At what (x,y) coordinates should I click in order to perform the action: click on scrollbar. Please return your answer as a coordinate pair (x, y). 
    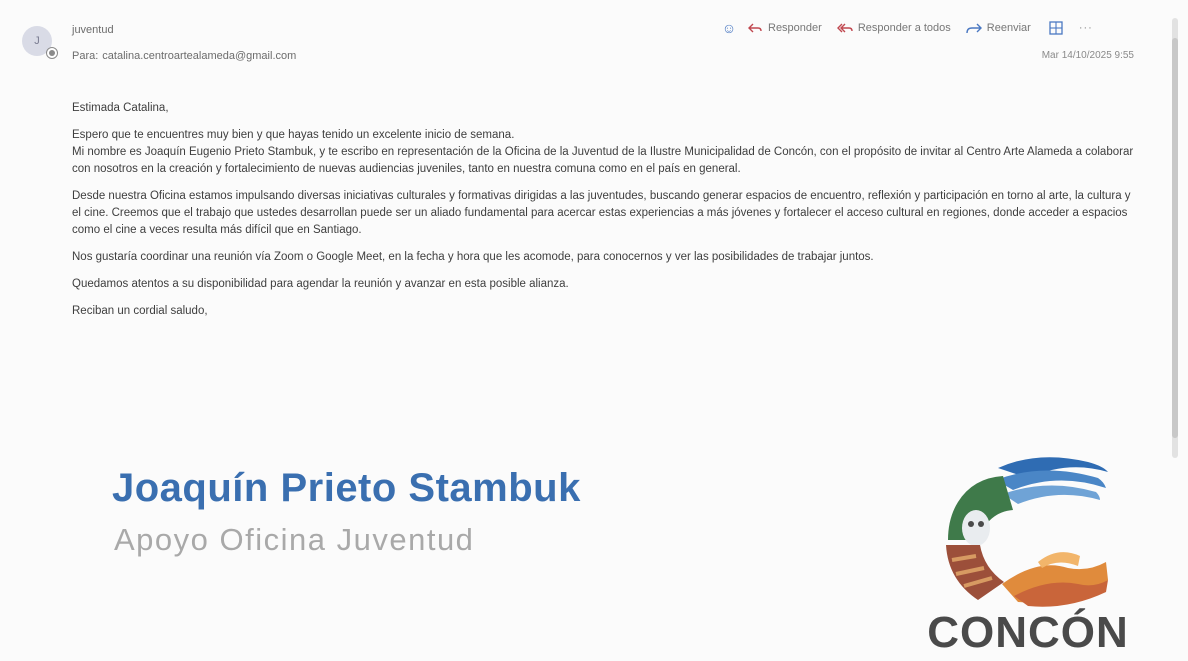
    Looking at the image, I should click on (1175, 238).